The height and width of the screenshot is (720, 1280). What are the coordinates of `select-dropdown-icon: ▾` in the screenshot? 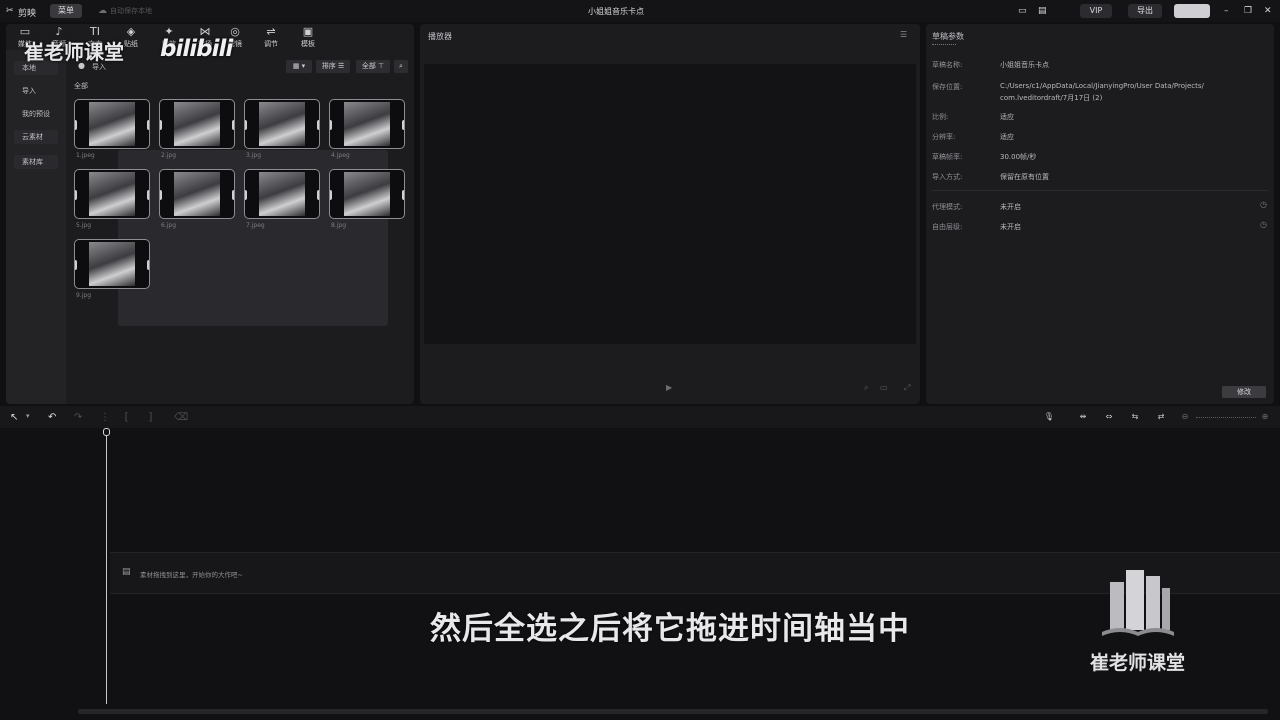 It's located at (28, 416).